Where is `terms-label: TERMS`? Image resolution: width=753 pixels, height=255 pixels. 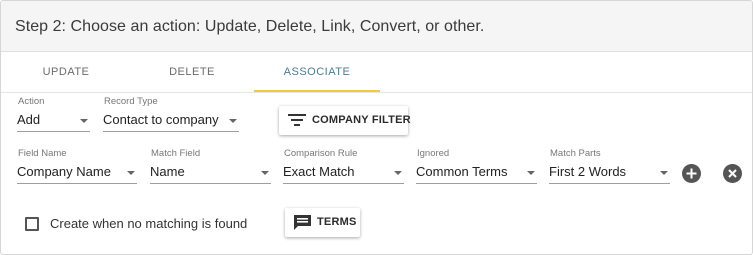 terms-label: TERMS is located at coordinates (337, 222).